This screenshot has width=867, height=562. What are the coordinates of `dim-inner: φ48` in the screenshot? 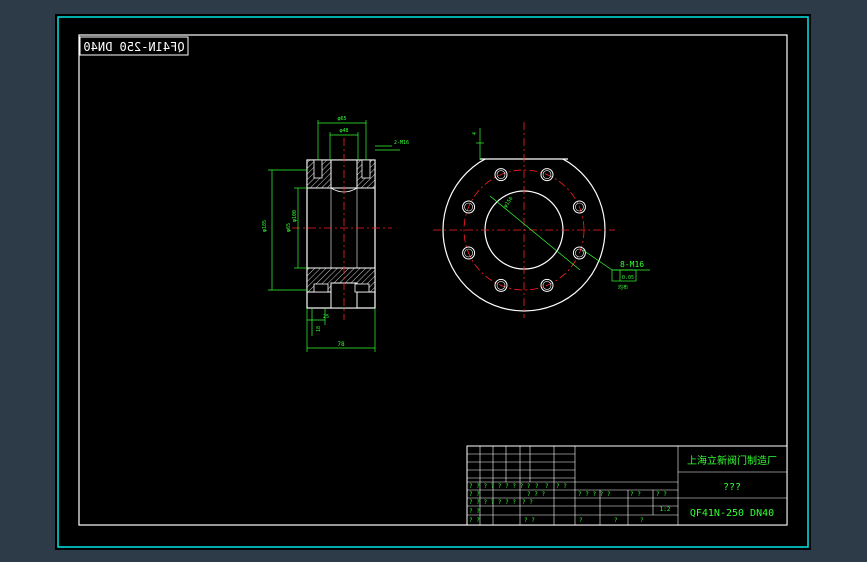 It's located at (343, 131).